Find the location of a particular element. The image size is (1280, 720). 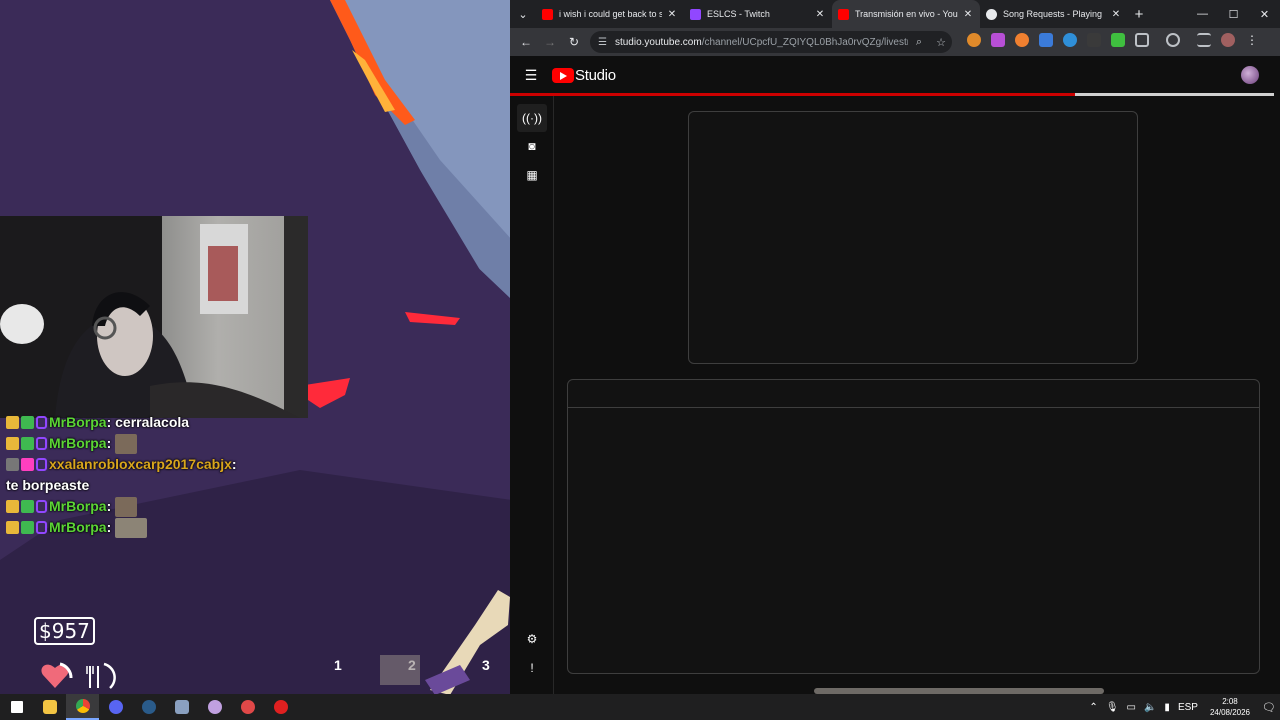

back-icon: ← is located at coordinates (526, 42).